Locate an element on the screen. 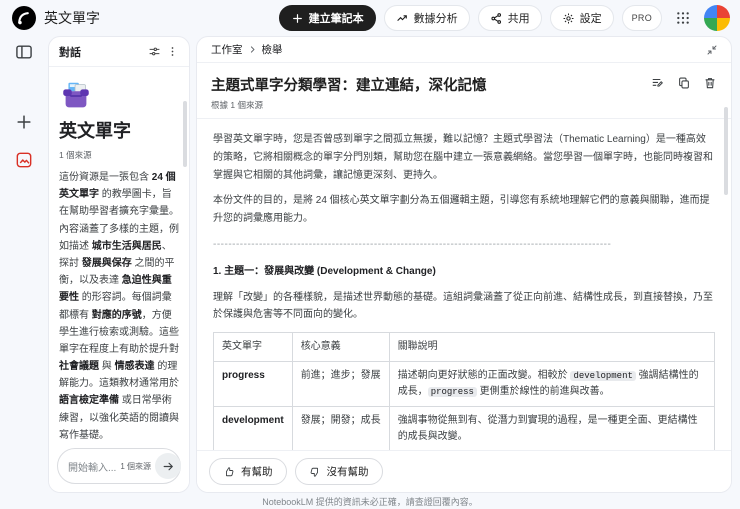  settings-label: 設定 is located at coordinates (590, 19).